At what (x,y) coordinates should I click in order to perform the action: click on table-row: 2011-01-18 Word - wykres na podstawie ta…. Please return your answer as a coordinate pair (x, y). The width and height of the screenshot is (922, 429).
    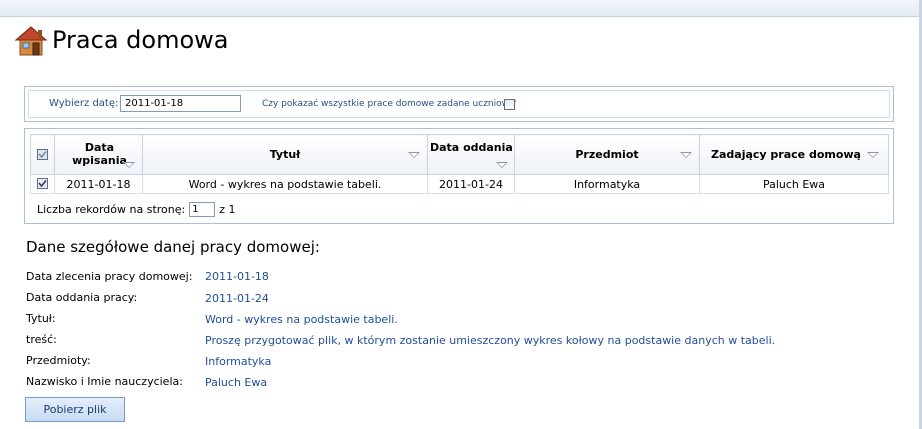
    Looking at the image, I should click on (459, 184).